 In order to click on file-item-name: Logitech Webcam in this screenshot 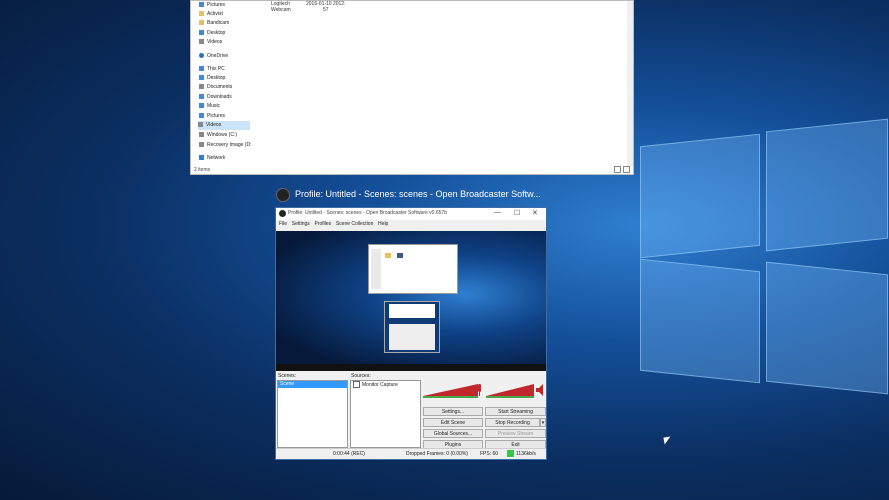, I will do `click(281, 7)`.